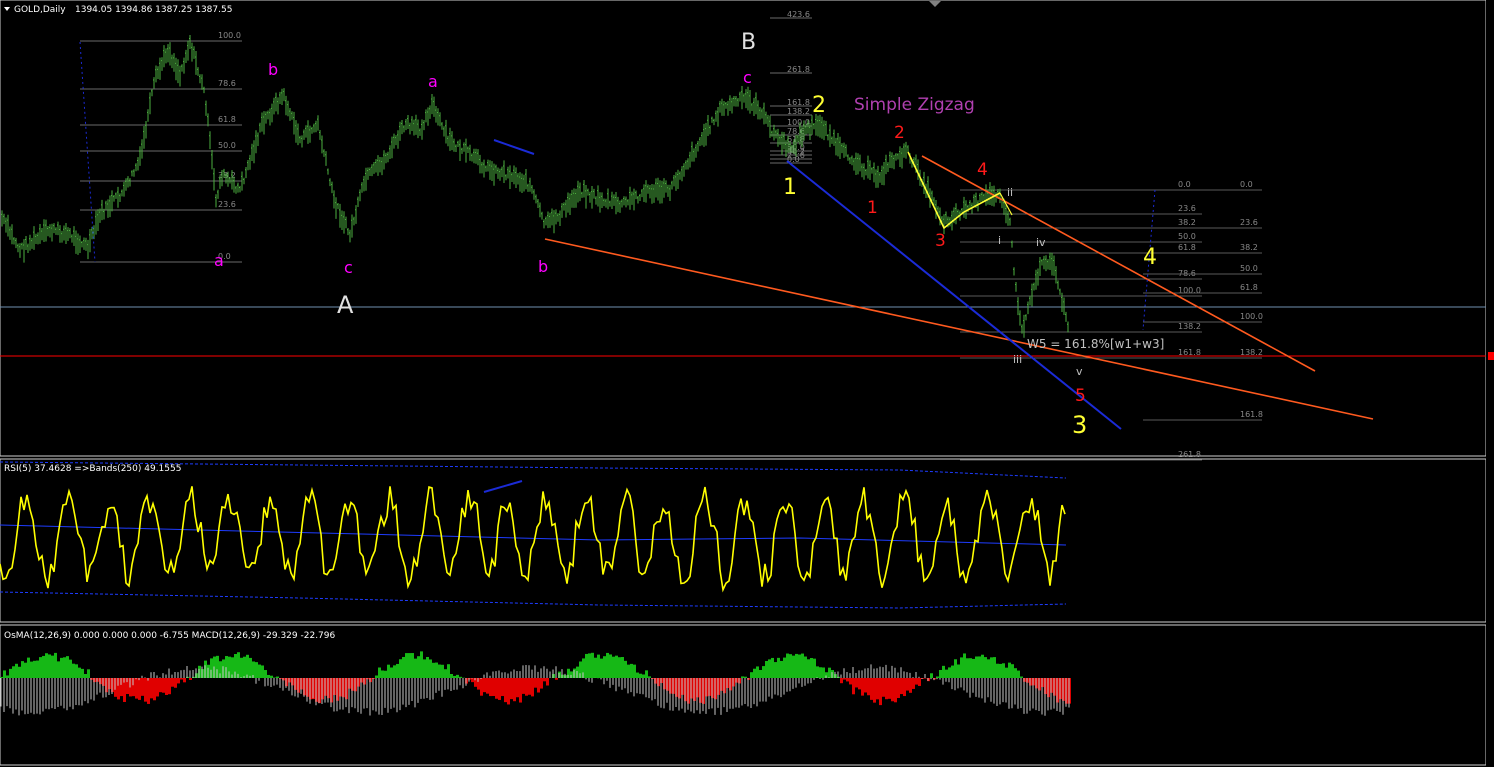 Image resolution: width=1494 pixels, height=767 pixels. I want to click on red-wave-4: 4, so click(982, 170).